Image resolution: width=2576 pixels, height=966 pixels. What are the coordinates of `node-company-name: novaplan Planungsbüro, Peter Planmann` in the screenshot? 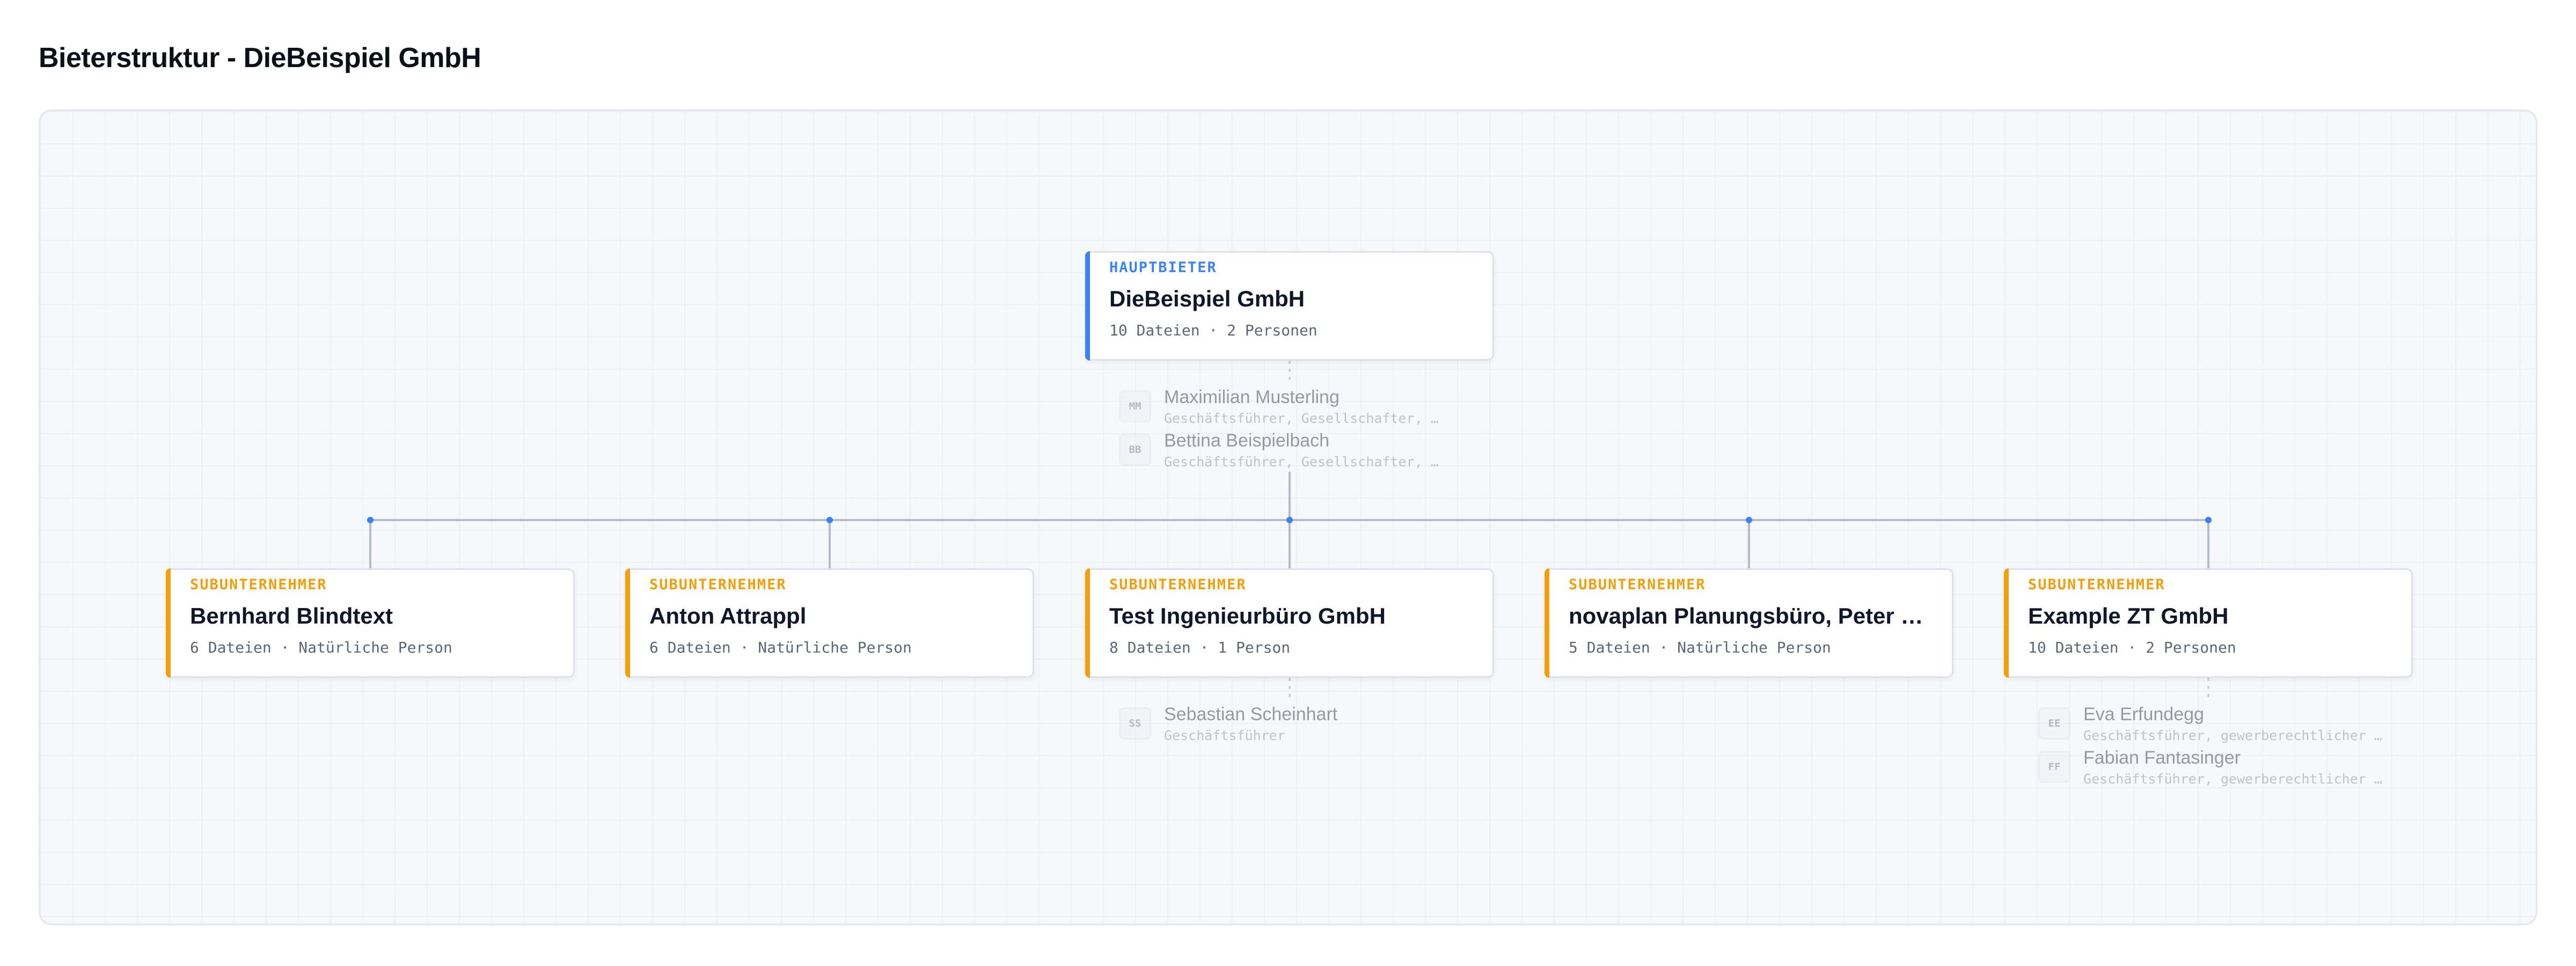 It's located at (1752, 615).